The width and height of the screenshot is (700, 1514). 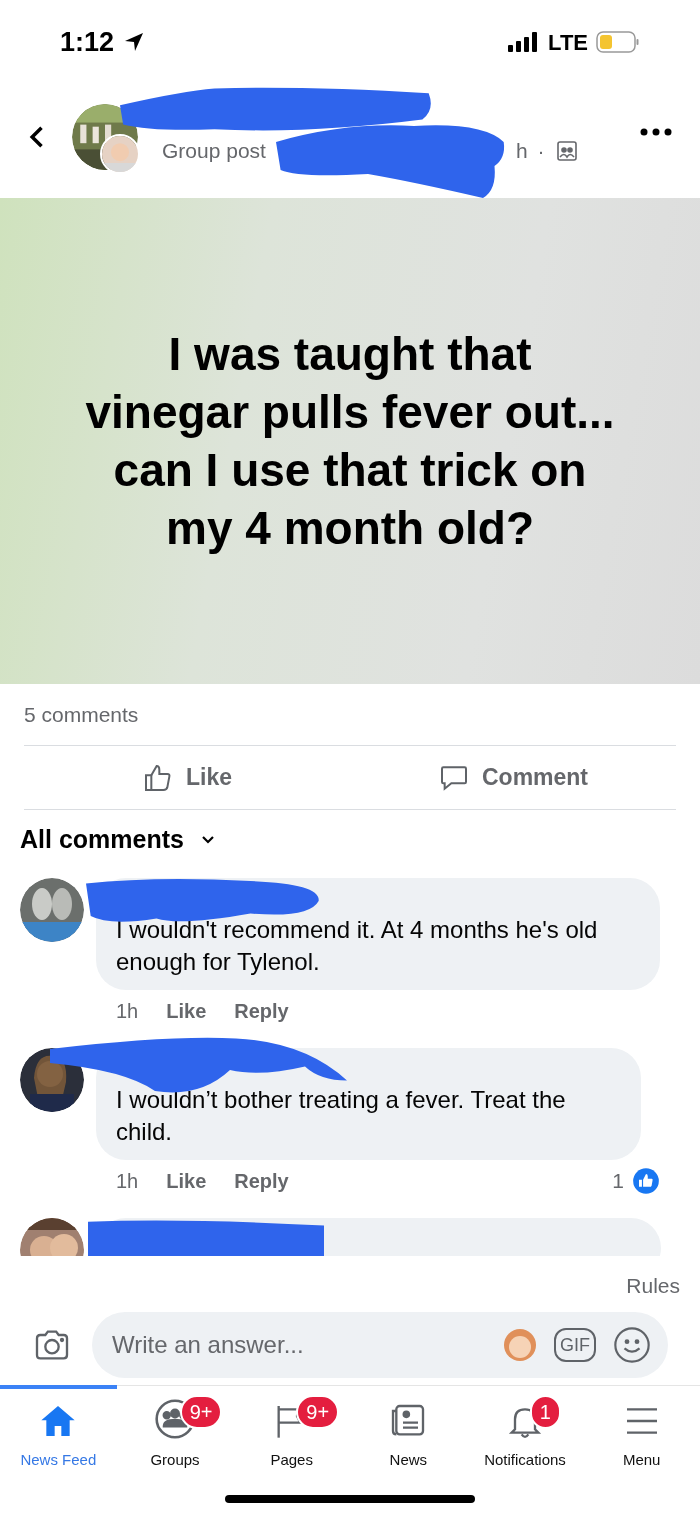 What do you see at coordinates (380, 1345) in the screenshot?
I see `answer-input: Write an answer... GIF` at bounding box center [380, 1345].